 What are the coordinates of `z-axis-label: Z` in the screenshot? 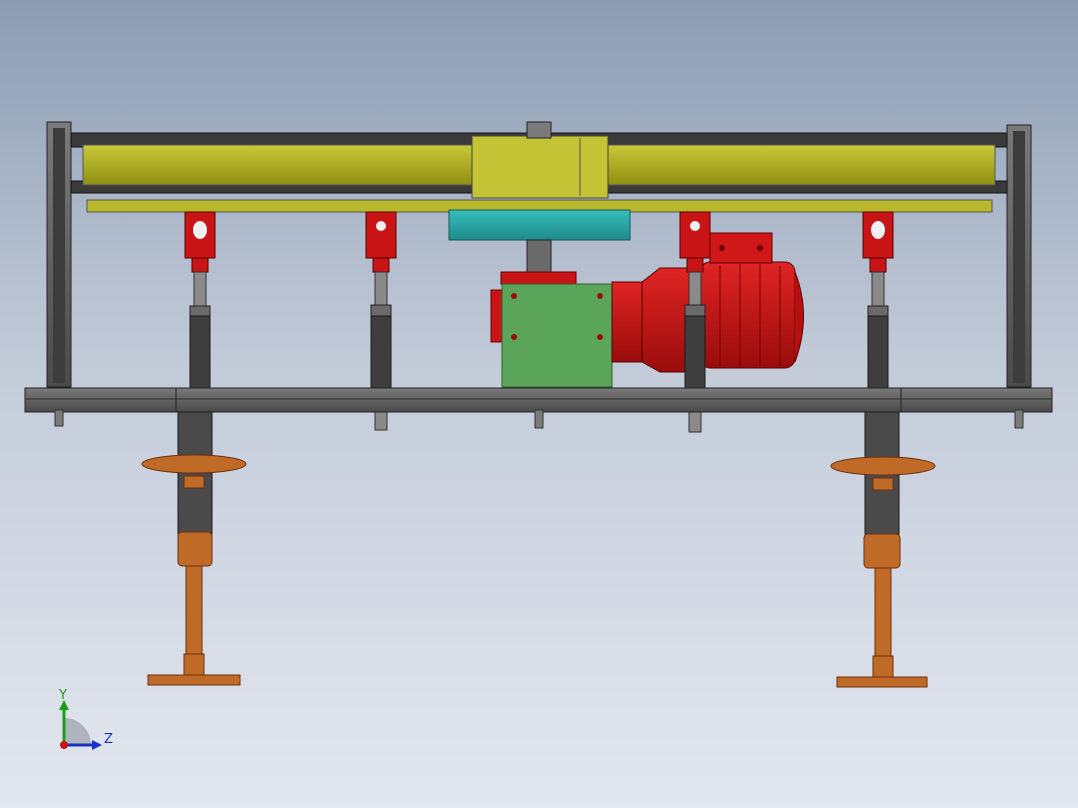 It's located at (108, 739).